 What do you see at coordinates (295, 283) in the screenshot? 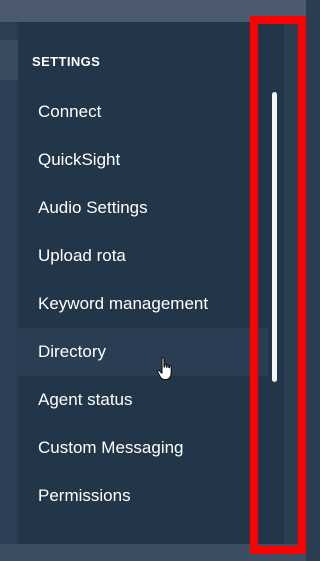
I see `right-gutter` at bounding box center [295, 283].